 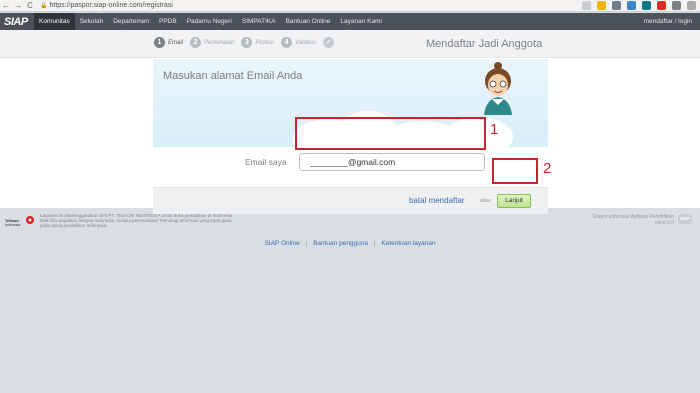 What do you see at coordinates (305, 42) in the screenshot?
I see `step-label: Validasi` at bounding box center [305, 42].